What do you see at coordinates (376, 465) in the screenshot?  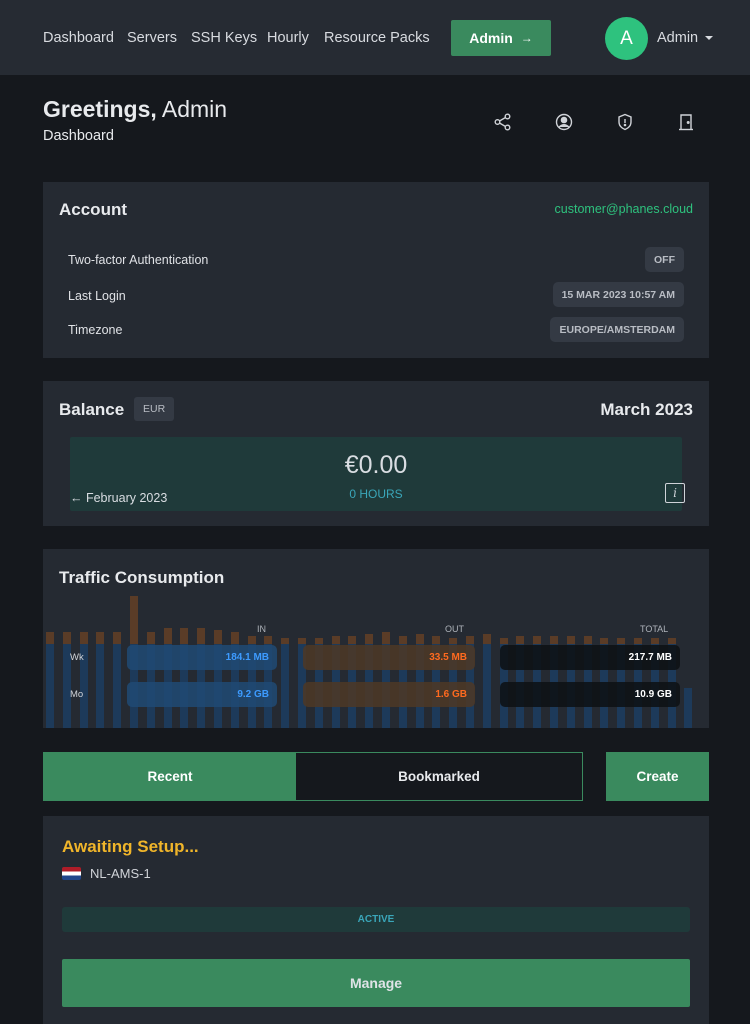 I see `balance-amount: €0.00` at bounding box center [376, 465].